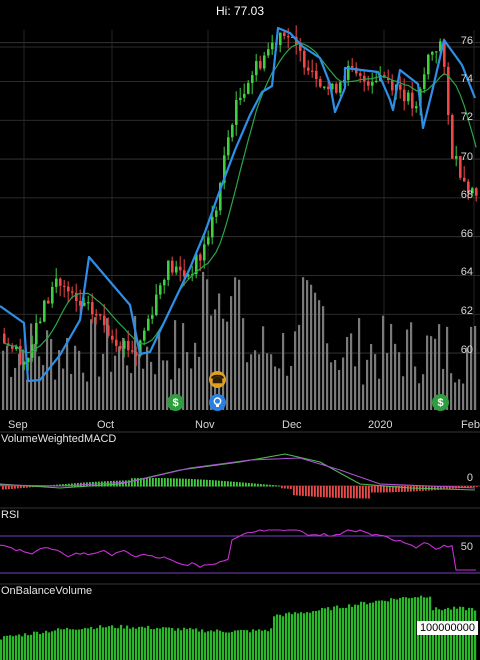  What do you see at coordinates (466, 547) in the screenshot?
I see `rsi-mid-tick: 50` at bounding box center [466, 547].